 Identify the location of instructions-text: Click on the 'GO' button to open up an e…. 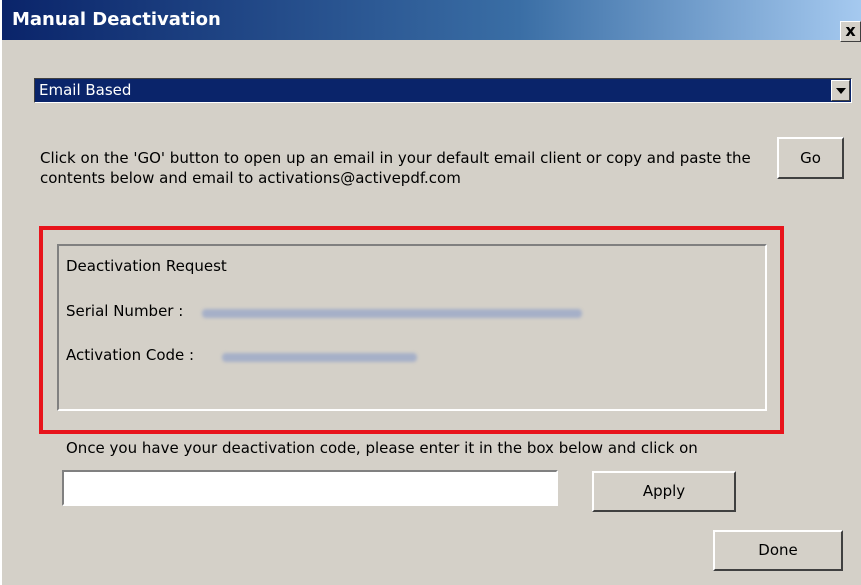
(395, 168).